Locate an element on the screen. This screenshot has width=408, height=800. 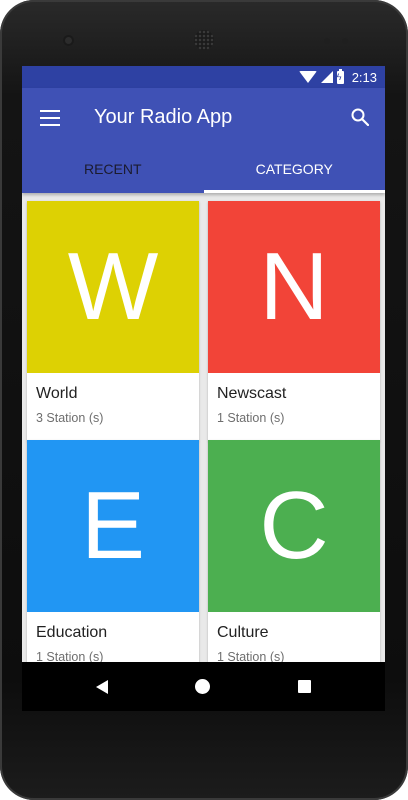
status-bar: 2:13 is located at coordinates (203, 77).